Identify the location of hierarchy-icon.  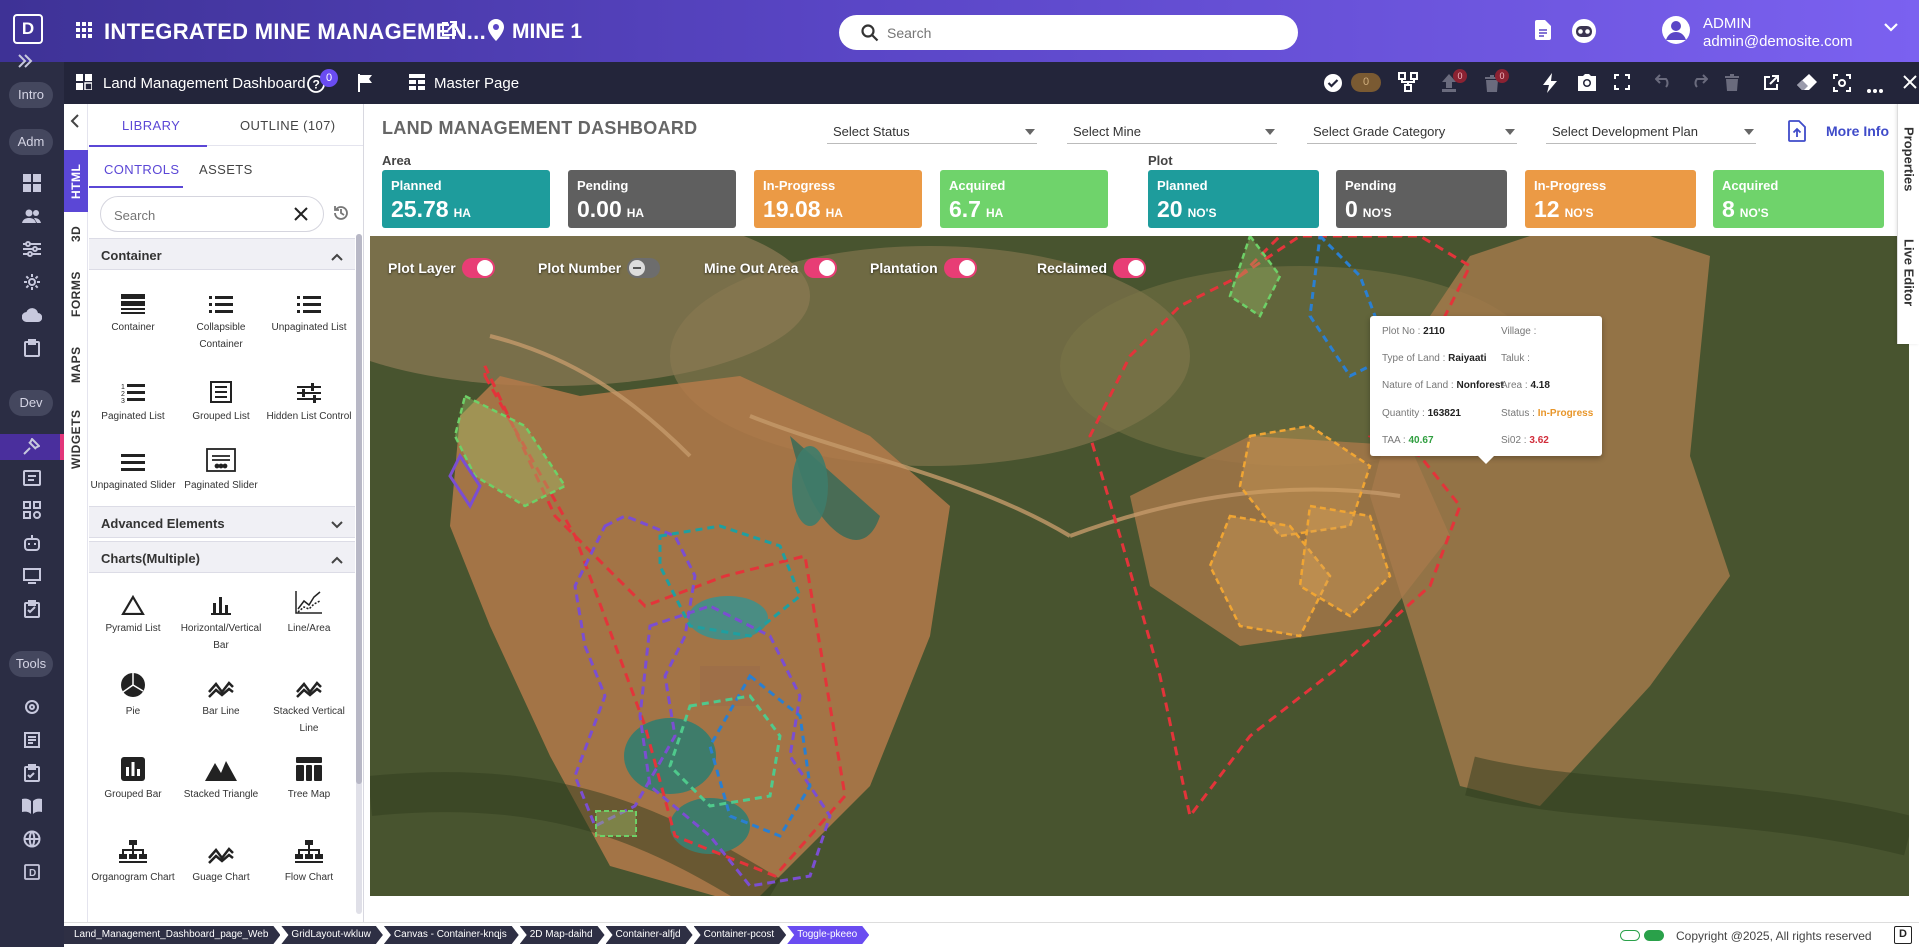
(1408, 84).